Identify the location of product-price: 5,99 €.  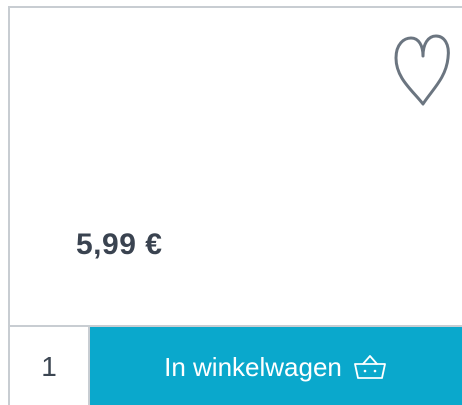
(119, 244).